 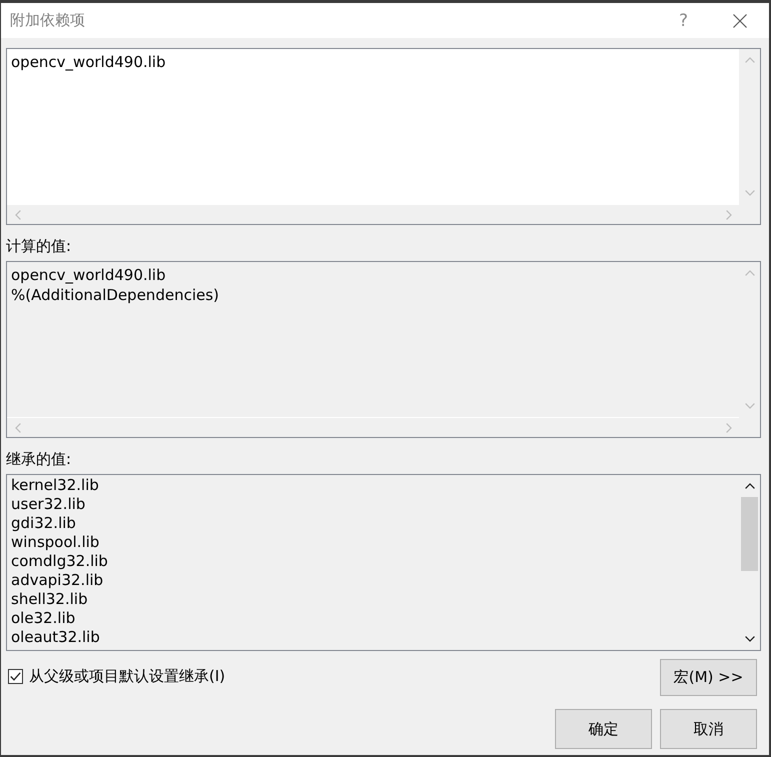 What do you see at coordinates (47, 21) in the screenshot?
I see `window-title: 附加依赖项` at bounding box center [47, 21].